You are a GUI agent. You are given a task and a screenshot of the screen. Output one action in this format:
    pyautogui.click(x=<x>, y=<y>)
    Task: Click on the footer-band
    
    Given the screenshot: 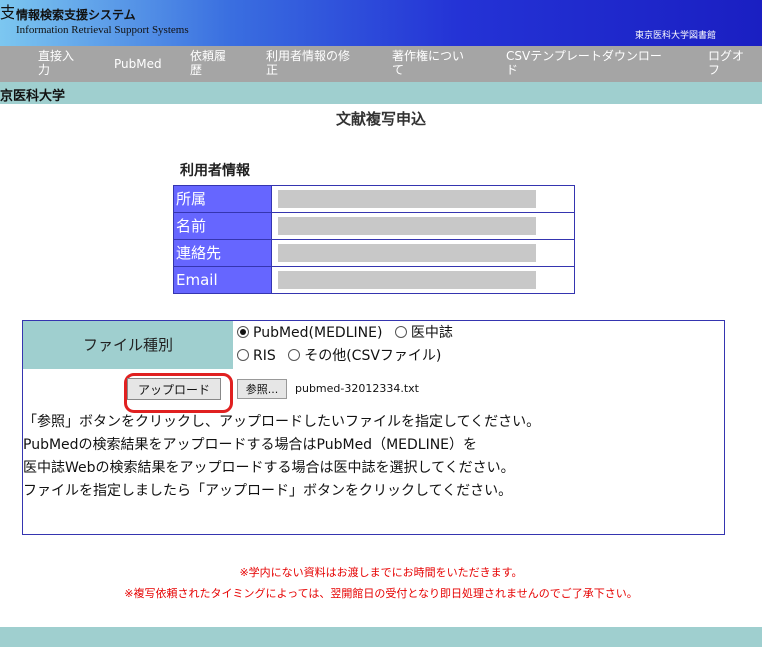 What is the action you would take?
    pyautogui.click(x=381, y=637)
    